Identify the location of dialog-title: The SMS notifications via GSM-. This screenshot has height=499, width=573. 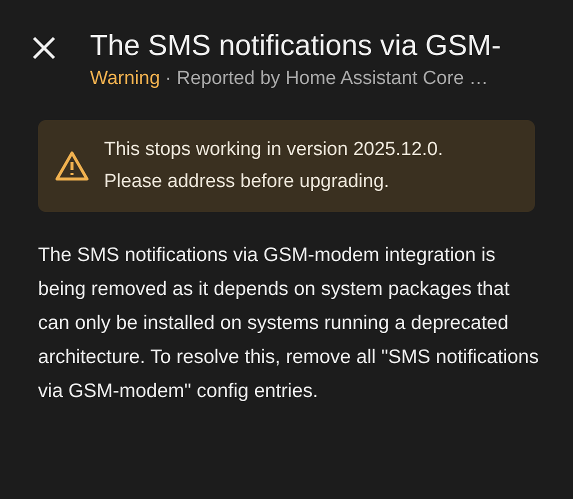
(296, 46).